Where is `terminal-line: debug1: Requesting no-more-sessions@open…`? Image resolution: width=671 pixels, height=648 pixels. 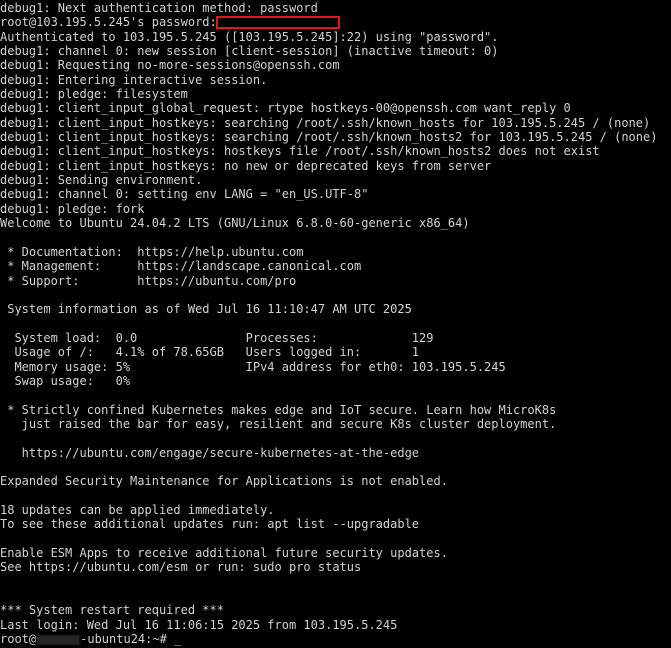
terminal-line: debug1: Requesting no-more-sessions@open… is located at coordinates (170, 65).